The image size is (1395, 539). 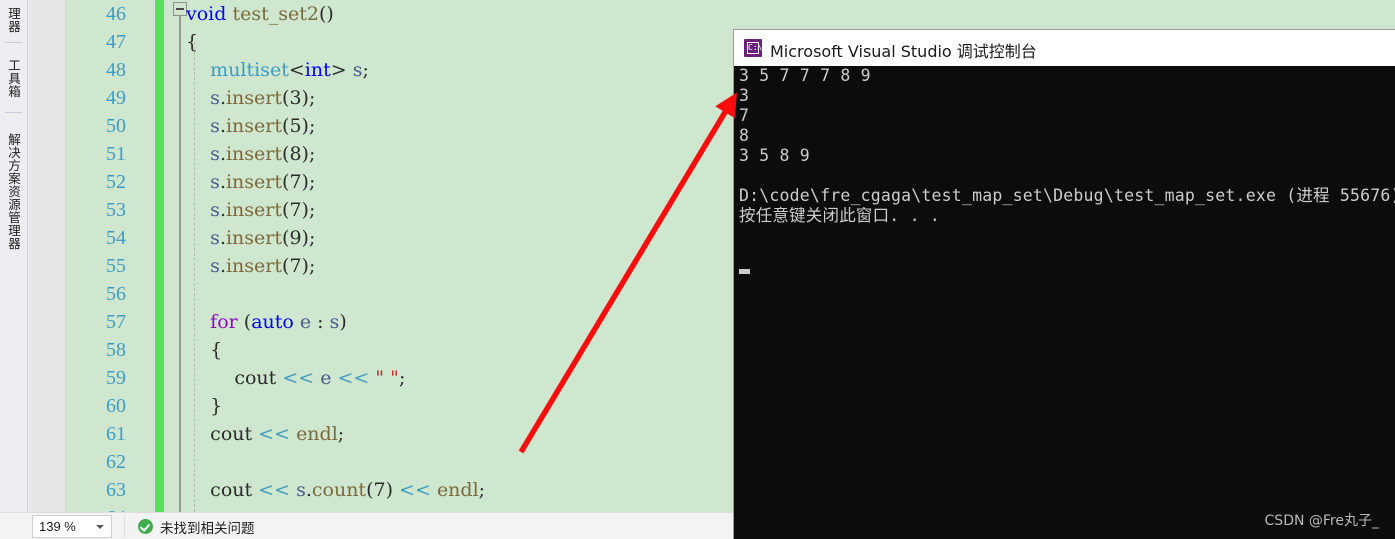 What do you see at coordinates (250, 238) in the screenshot?
I see `code-line-text: s.insert(9);` at bounding box center [250, 238].